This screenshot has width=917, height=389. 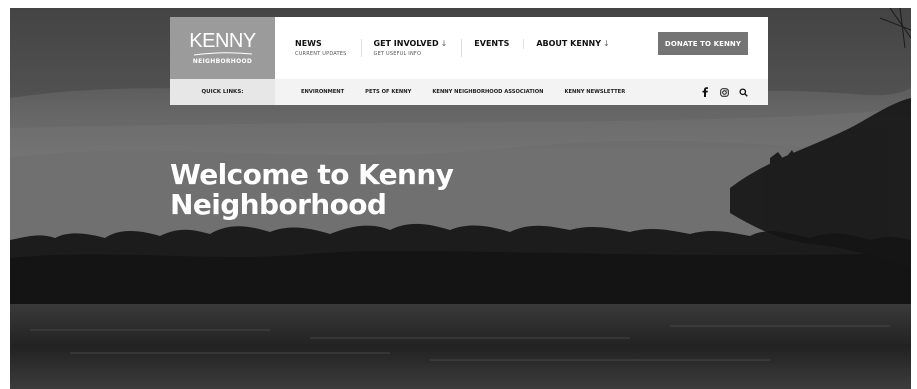 I want to click on hero-title-line-2: Neighborhood, so click(x=278, y=204).